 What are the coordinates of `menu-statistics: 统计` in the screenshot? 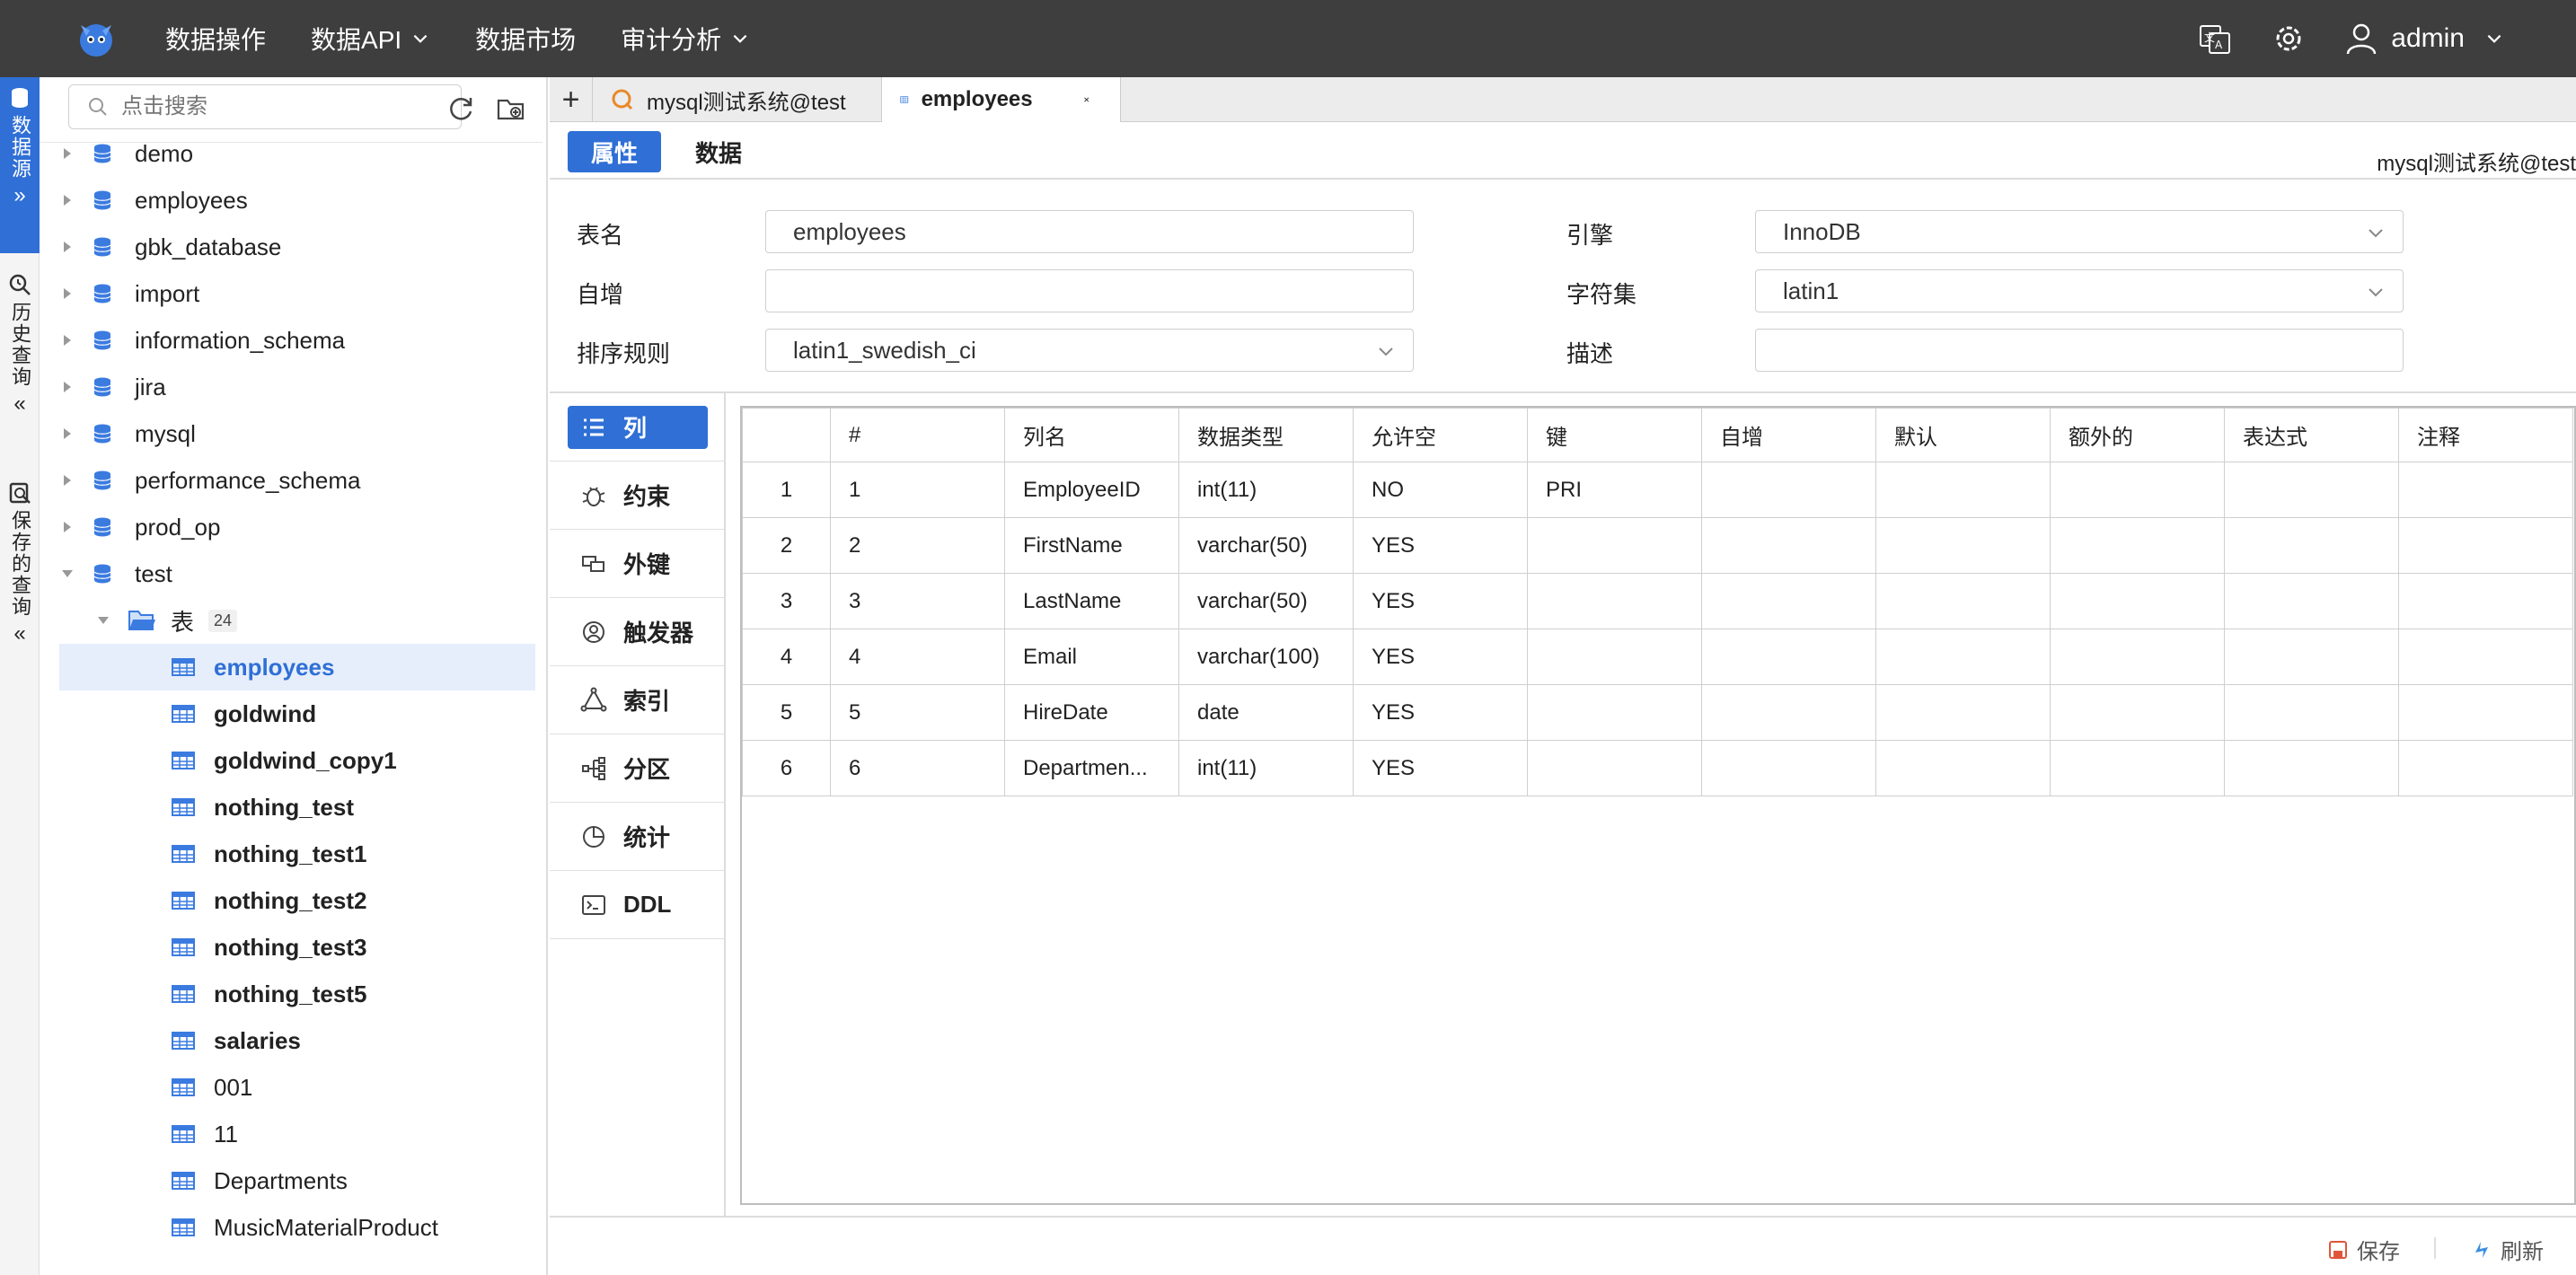 It's located at (638, 837).